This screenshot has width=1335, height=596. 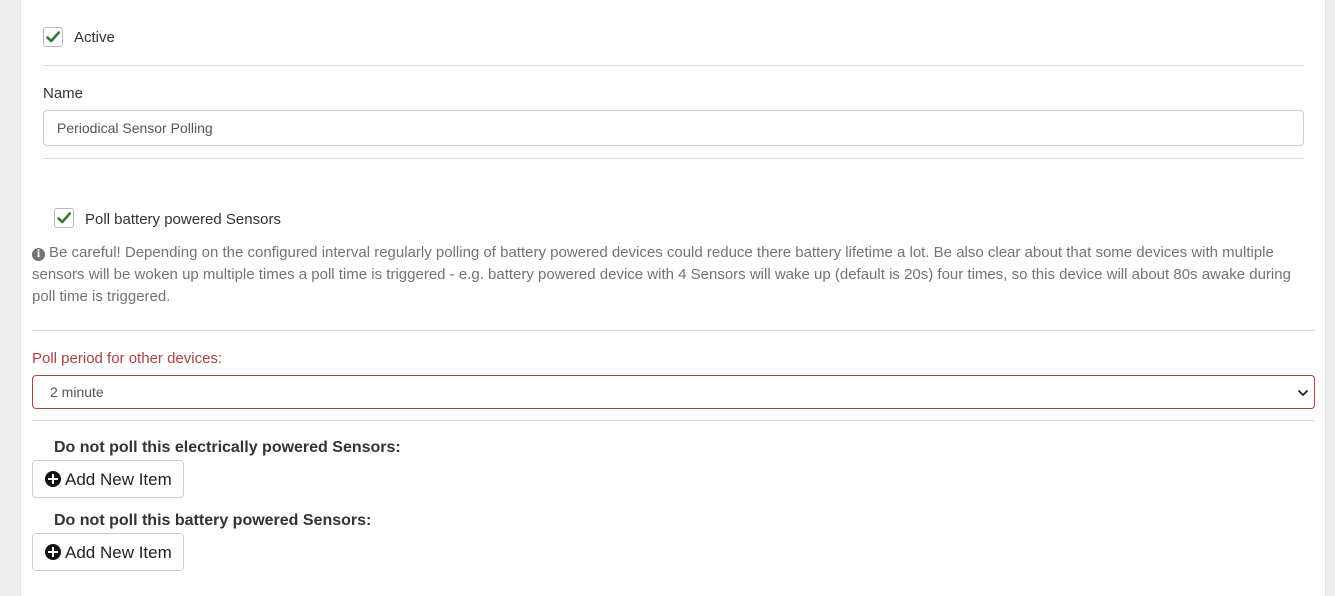 What do you see at coordinates (183, 219) in the screenshot?
I see `poll-battery-label: Poll battery powered Sensors` at bounding box center [183, 219].